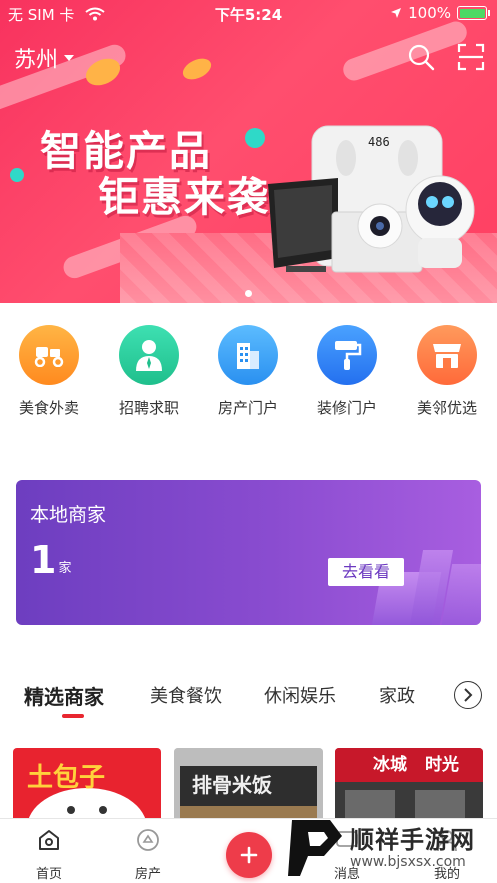 Image resolution: width=497 pixels, height=883 pixels. Describe the element at coordinates (64, 695) in the screenshot. I see `tab-featured: 精选商家` at that location.